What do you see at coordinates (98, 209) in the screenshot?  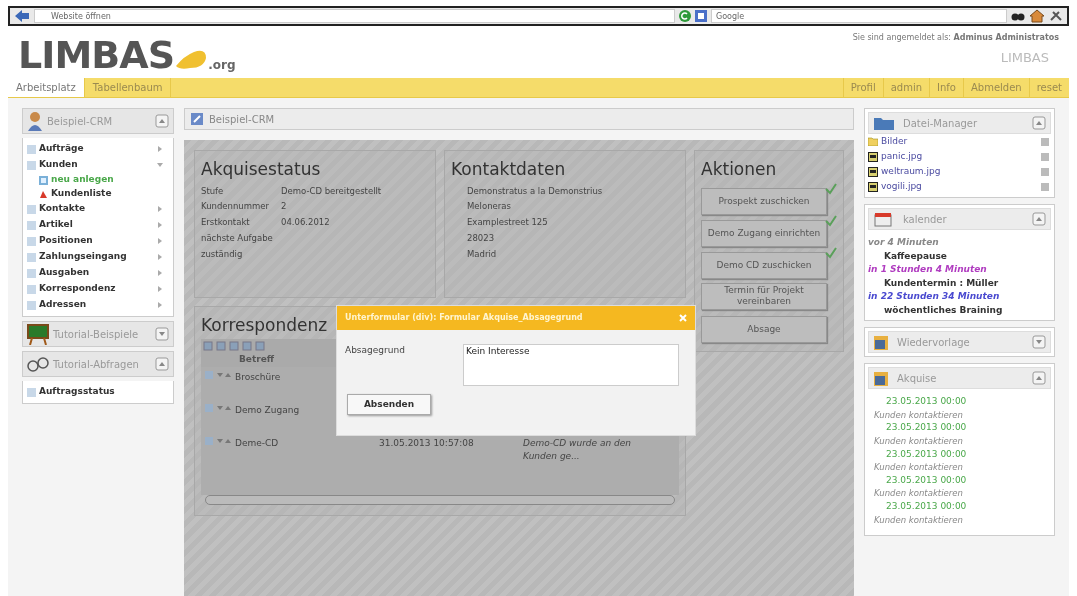 I see `sidebar-item: Kontakte` at bounding box center [98, 209].